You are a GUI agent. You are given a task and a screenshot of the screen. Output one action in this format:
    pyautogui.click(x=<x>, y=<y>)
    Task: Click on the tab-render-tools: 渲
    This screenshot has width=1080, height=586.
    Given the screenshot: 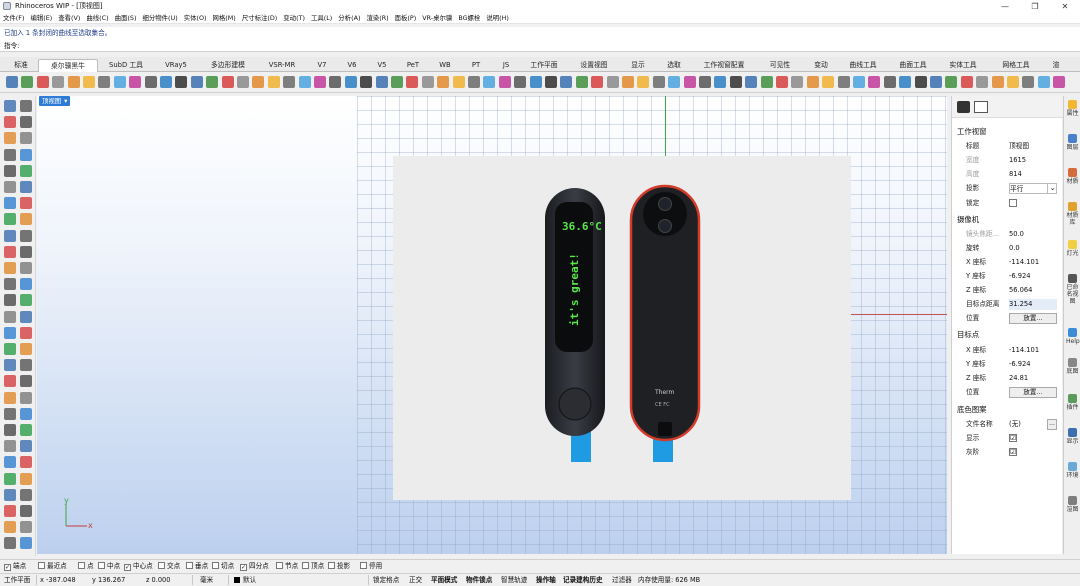 What is the action you would take?
    pyautogui.click(x=1056, y=65)
    